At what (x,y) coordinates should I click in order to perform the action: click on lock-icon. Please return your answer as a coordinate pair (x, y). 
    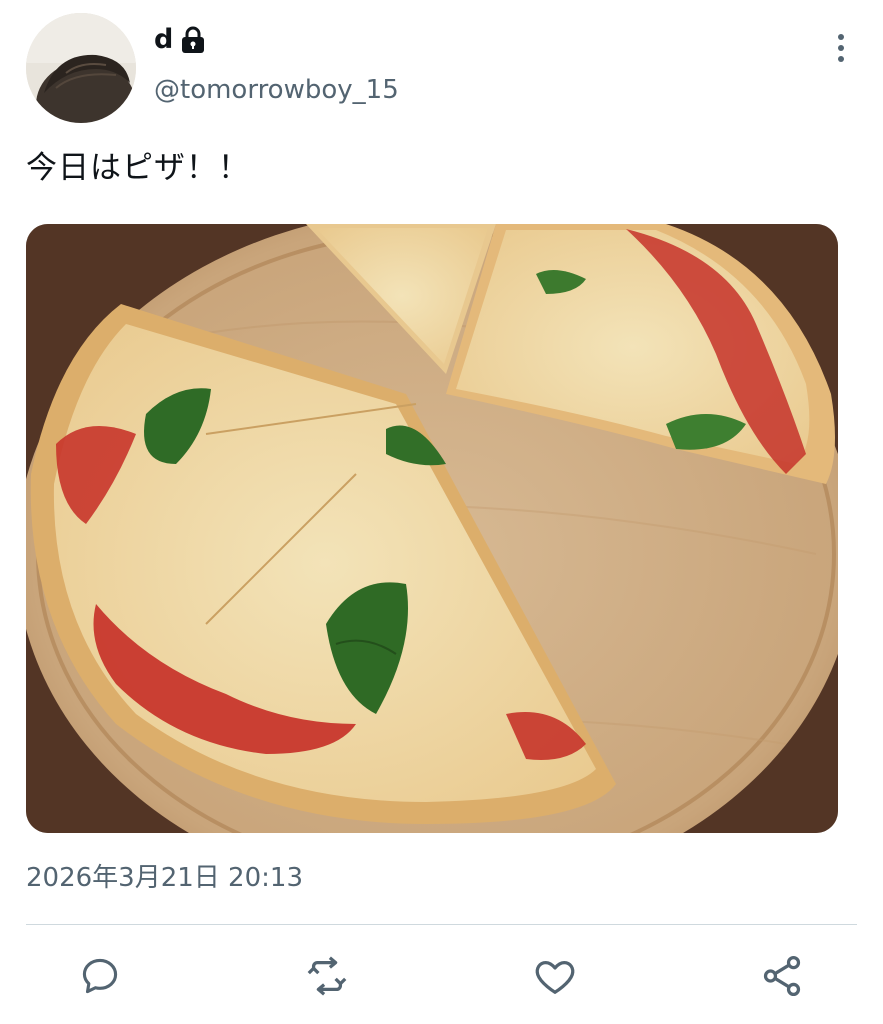
    Looking at the image, I should click on (193, 40).